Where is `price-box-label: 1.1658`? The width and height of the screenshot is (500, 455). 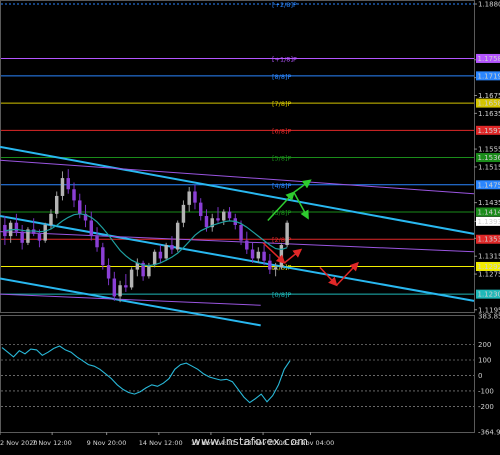 price-box-label: 1.1658 is located at coordinates (489, 104).